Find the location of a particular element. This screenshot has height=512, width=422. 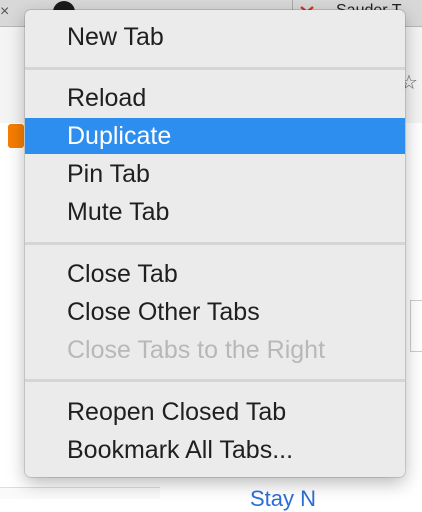

menu-item-close-tab: Close Tab is located at coordinates (215, 274).